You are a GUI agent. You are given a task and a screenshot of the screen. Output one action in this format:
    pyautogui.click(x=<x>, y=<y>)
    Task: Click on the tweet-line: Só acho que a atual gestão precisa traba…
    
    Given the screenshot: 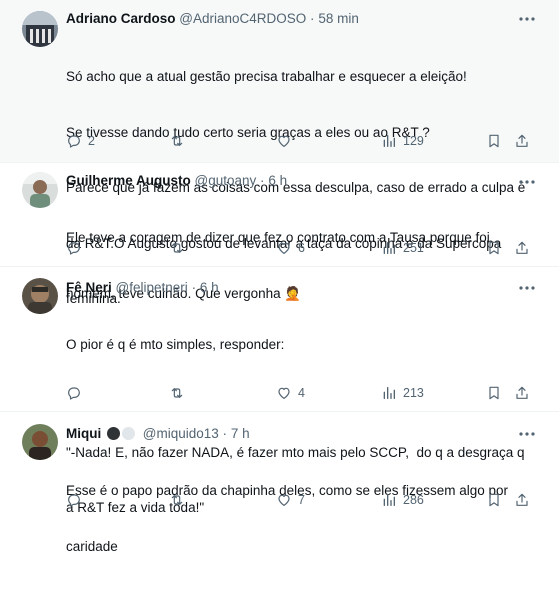 What is the action you would take?
    pyautogui.click(x=266, y=76)
    